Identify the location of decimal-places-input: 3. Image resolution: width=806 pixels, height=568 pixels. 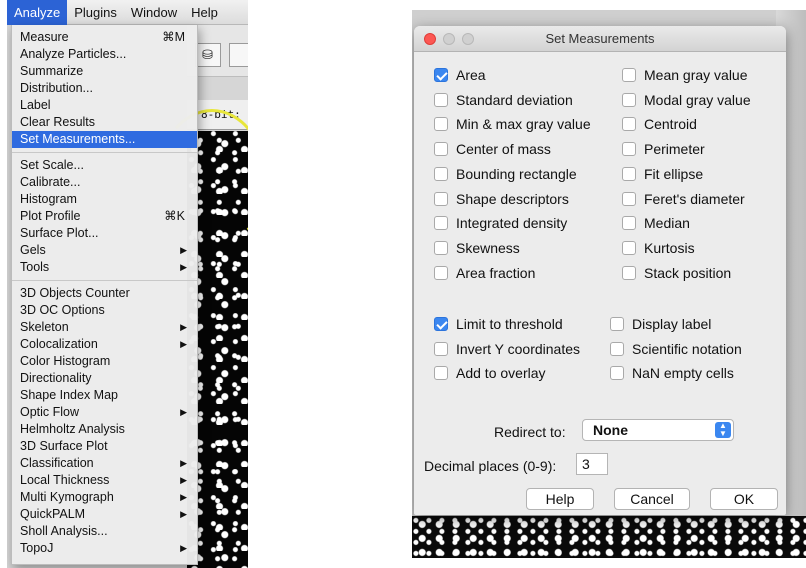
(592, 464).